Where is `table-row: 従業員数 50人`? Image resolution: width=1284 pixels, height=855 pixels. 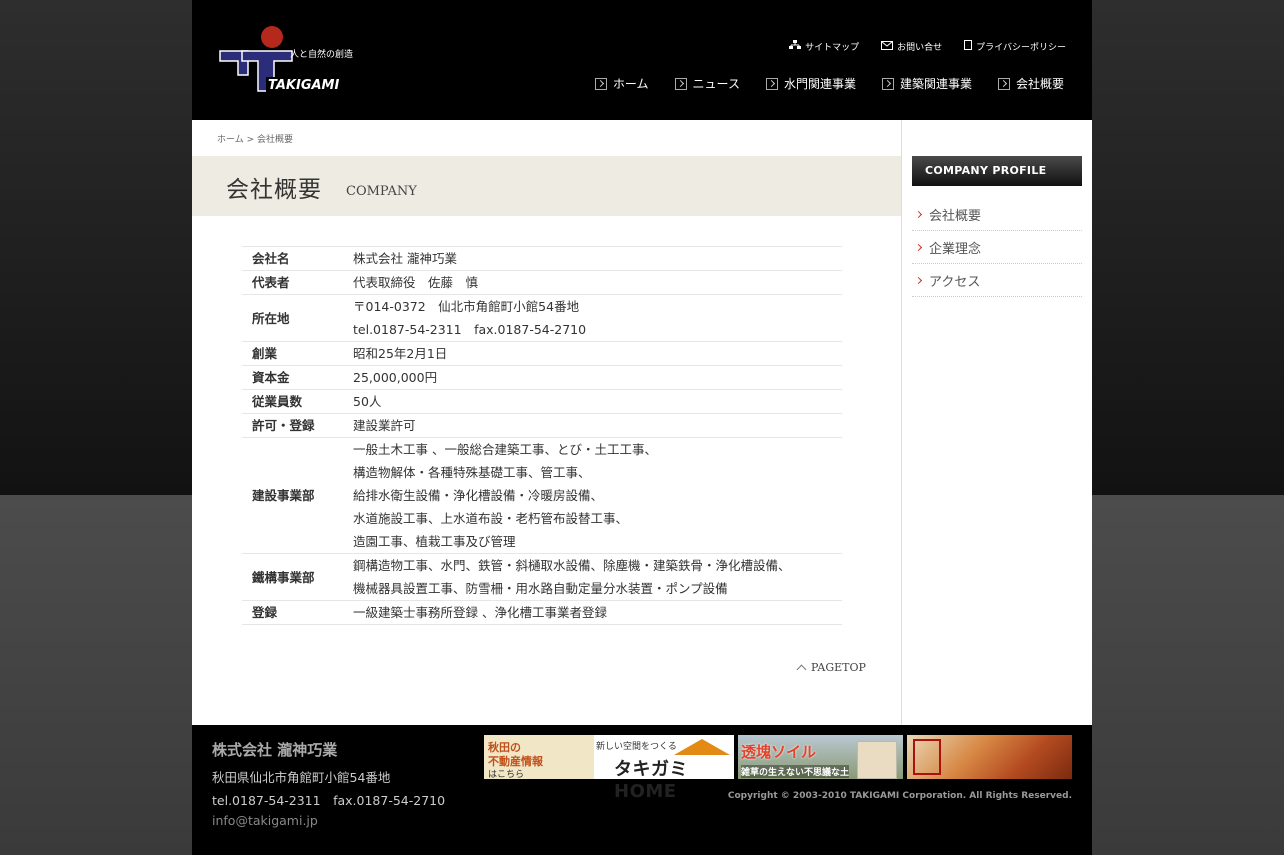 table-row: 従業員数 50人 is located at coordinates (542, 401).